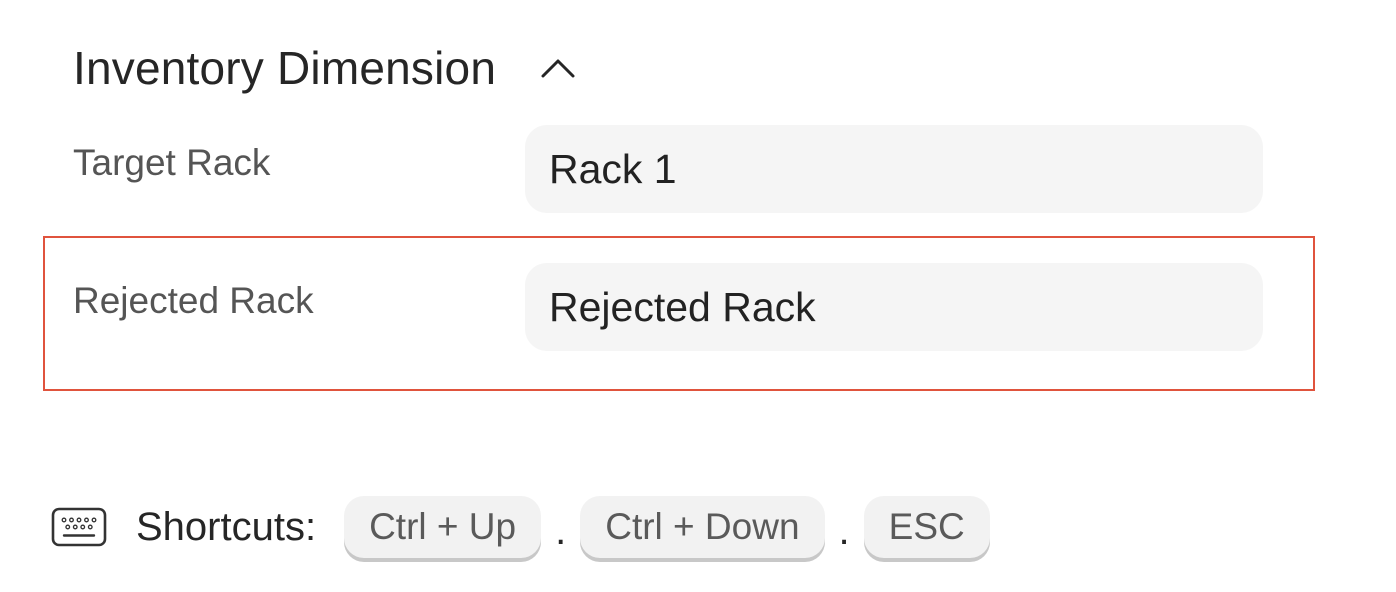 This screenshot has height=592, width=1396. What do you see at coordinates (443, 527) in the screenshot?
I see `shortcut-key-ctrl-up: Ctrl + Up` at bounding box center [443, 527].